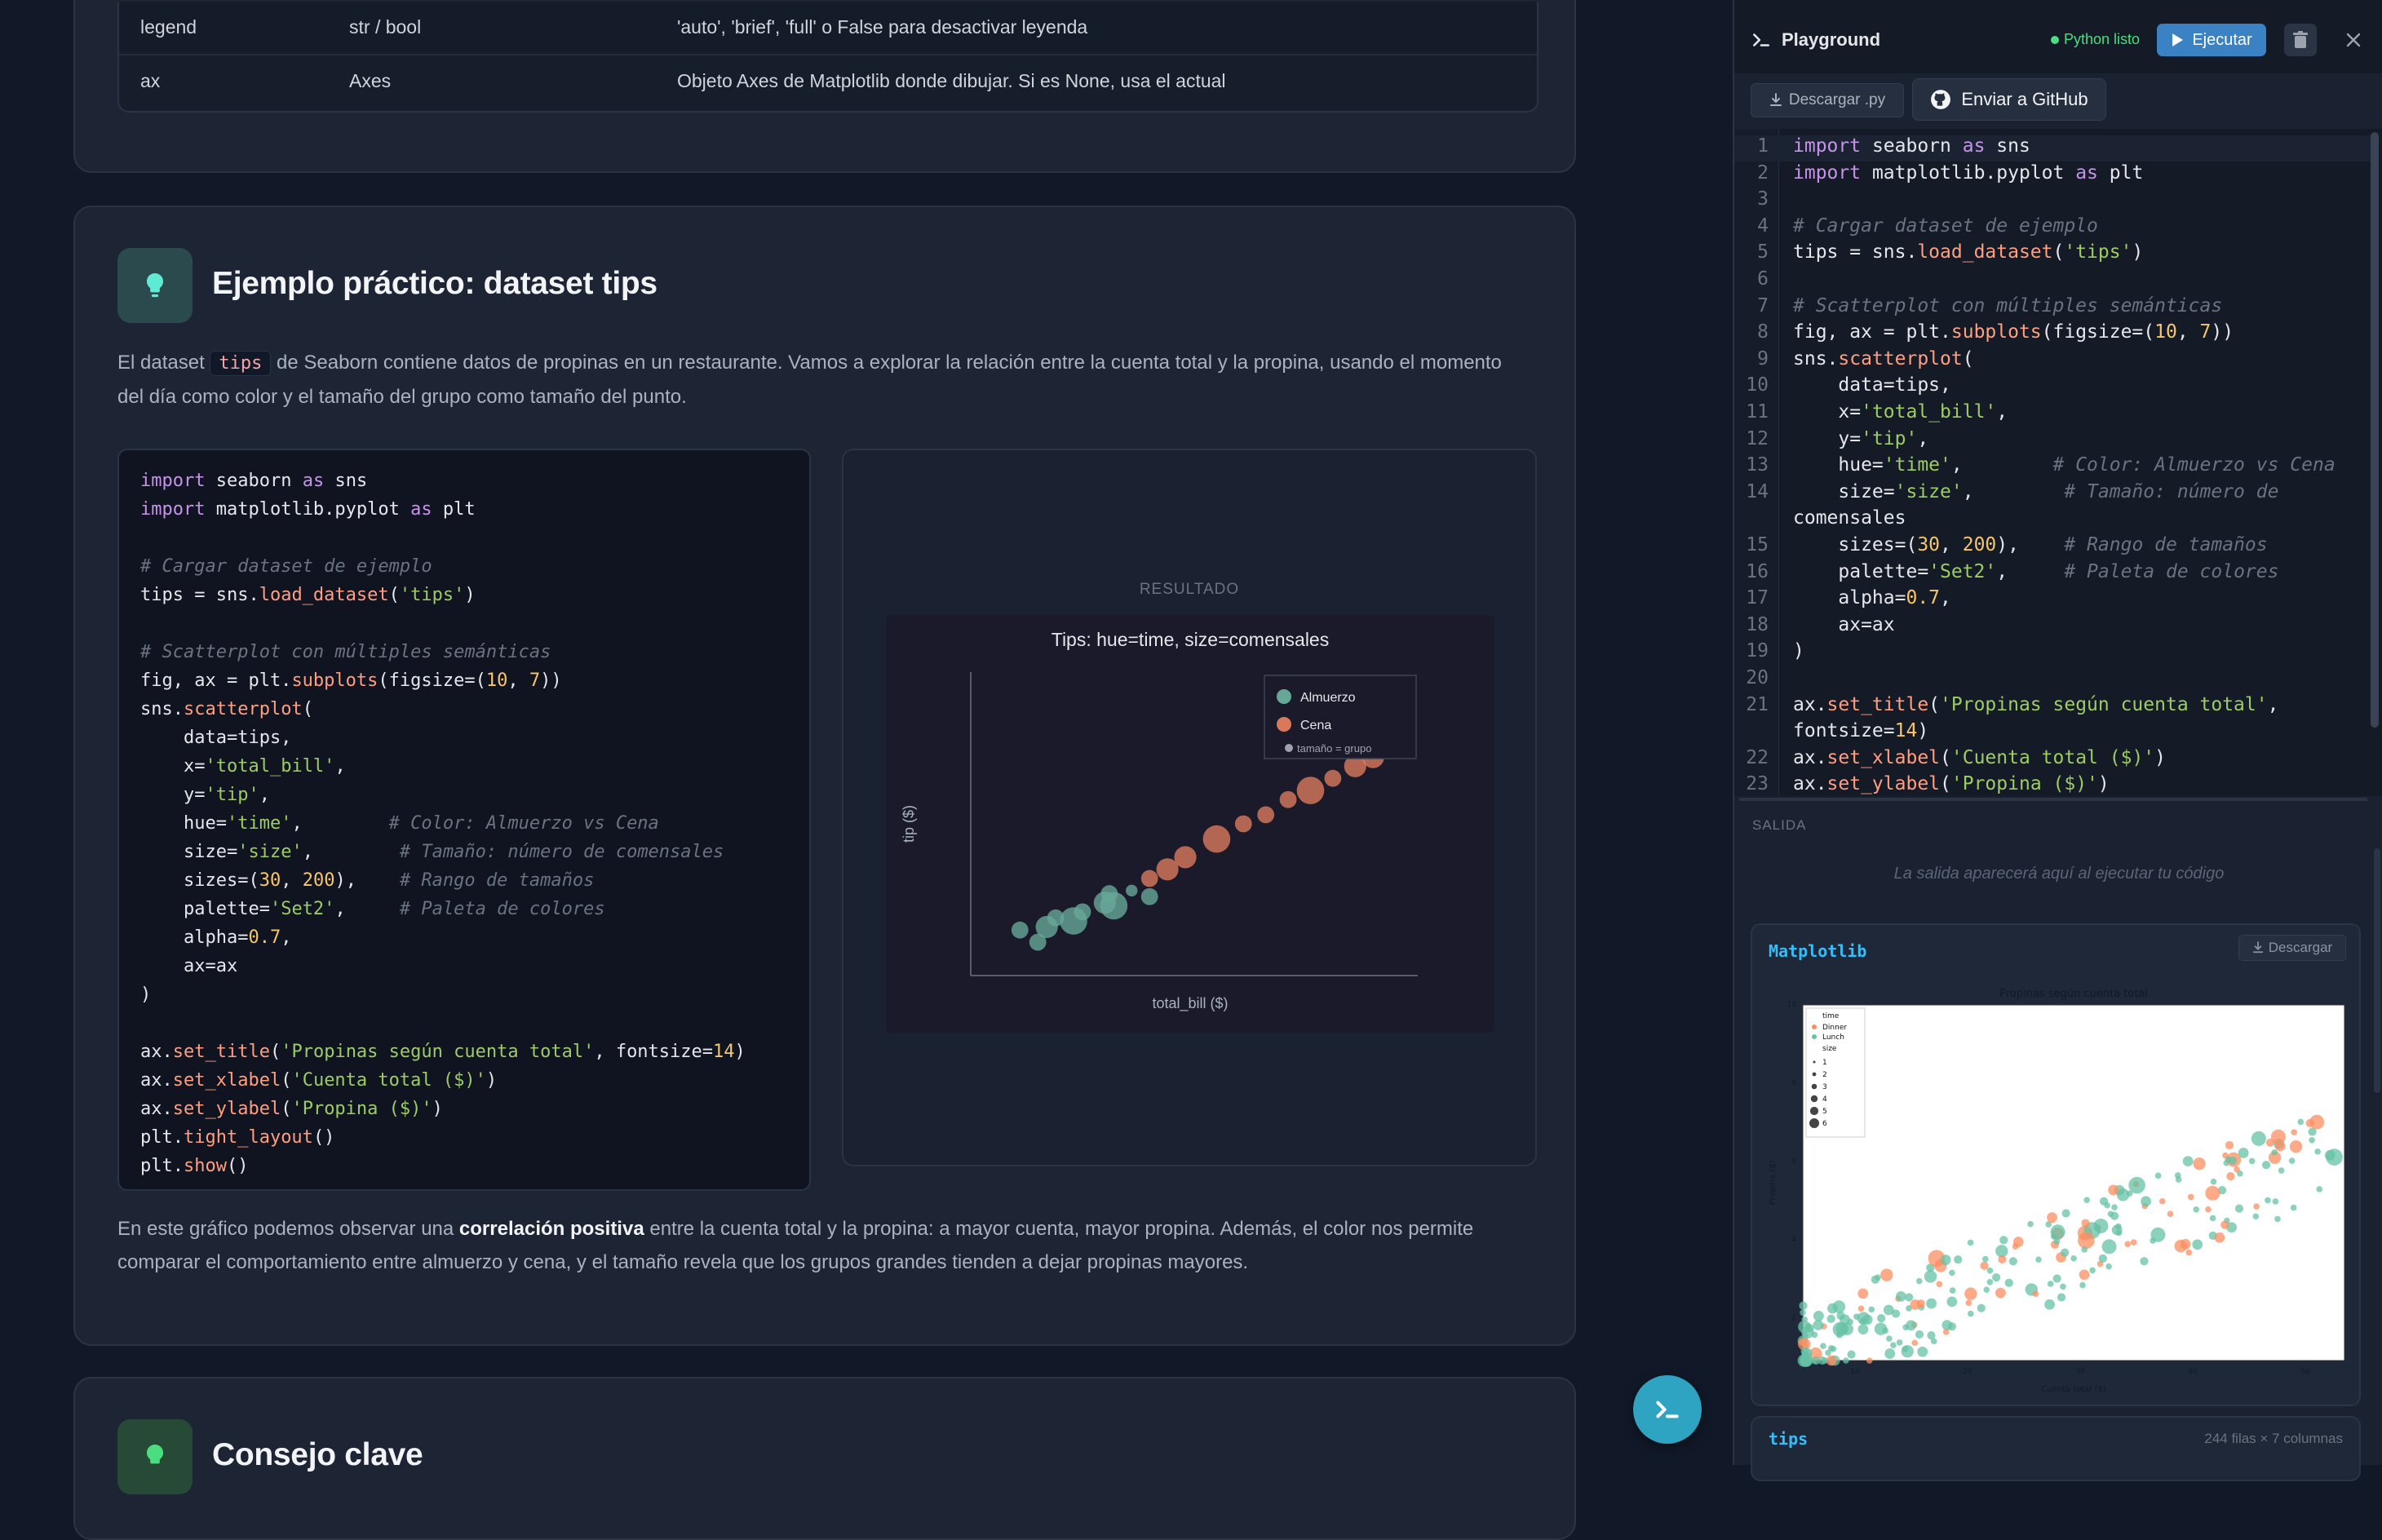 This screenshot has height=1540, width=2382. I want to click on output-scrollbar, so click(2377, 970).